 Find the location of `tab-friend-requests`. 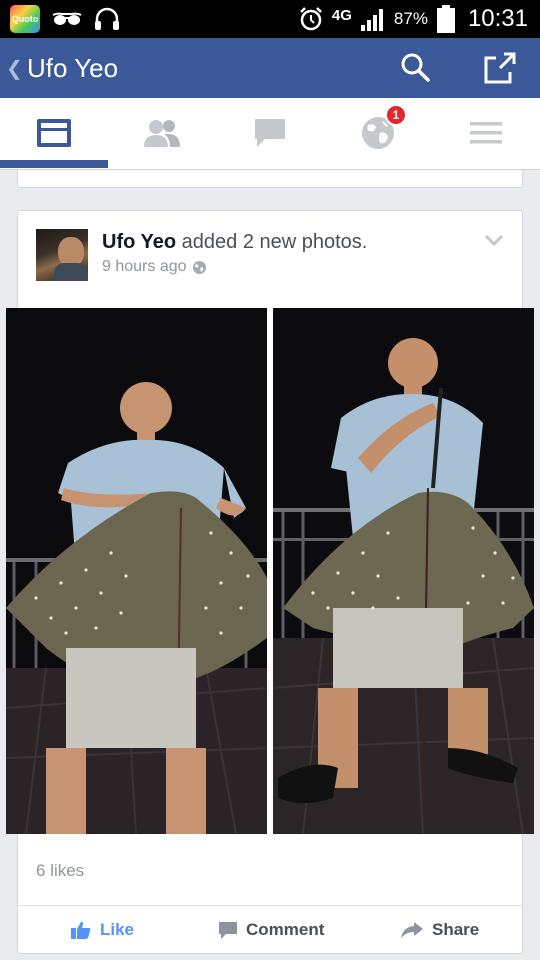

tab-friend-requests is located at coordinates (162, 133).